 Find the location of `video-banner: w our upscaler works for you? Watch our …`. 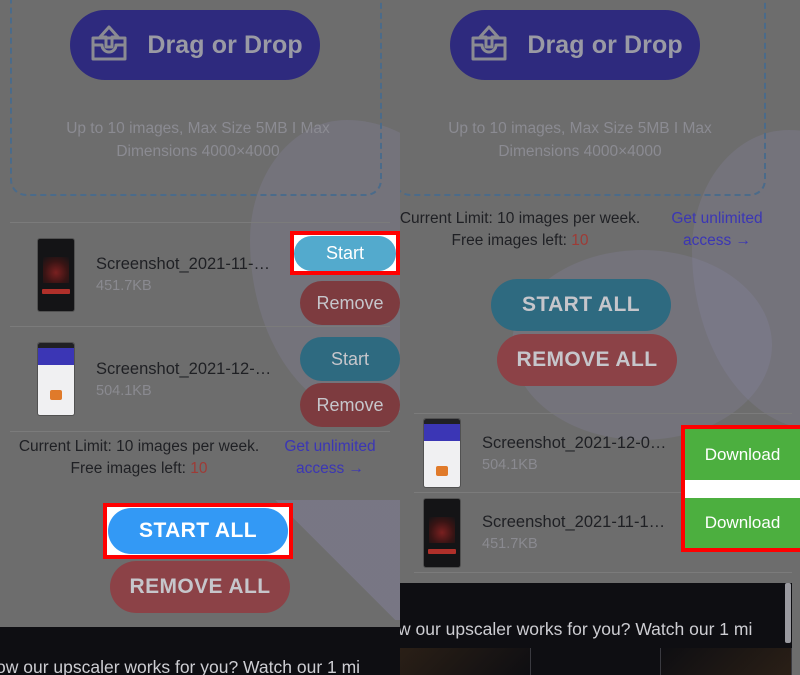

video-banner: w our upscaler works for you? Watch our … is located at coordinates (596, 615).